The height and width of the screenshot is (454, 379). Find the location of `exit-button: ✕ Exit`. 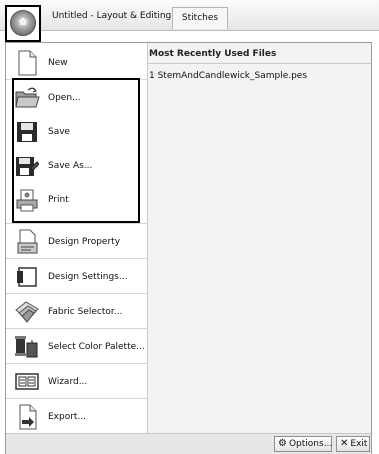

exit-button: ✕ Exit is located at coordinates (353, 444).